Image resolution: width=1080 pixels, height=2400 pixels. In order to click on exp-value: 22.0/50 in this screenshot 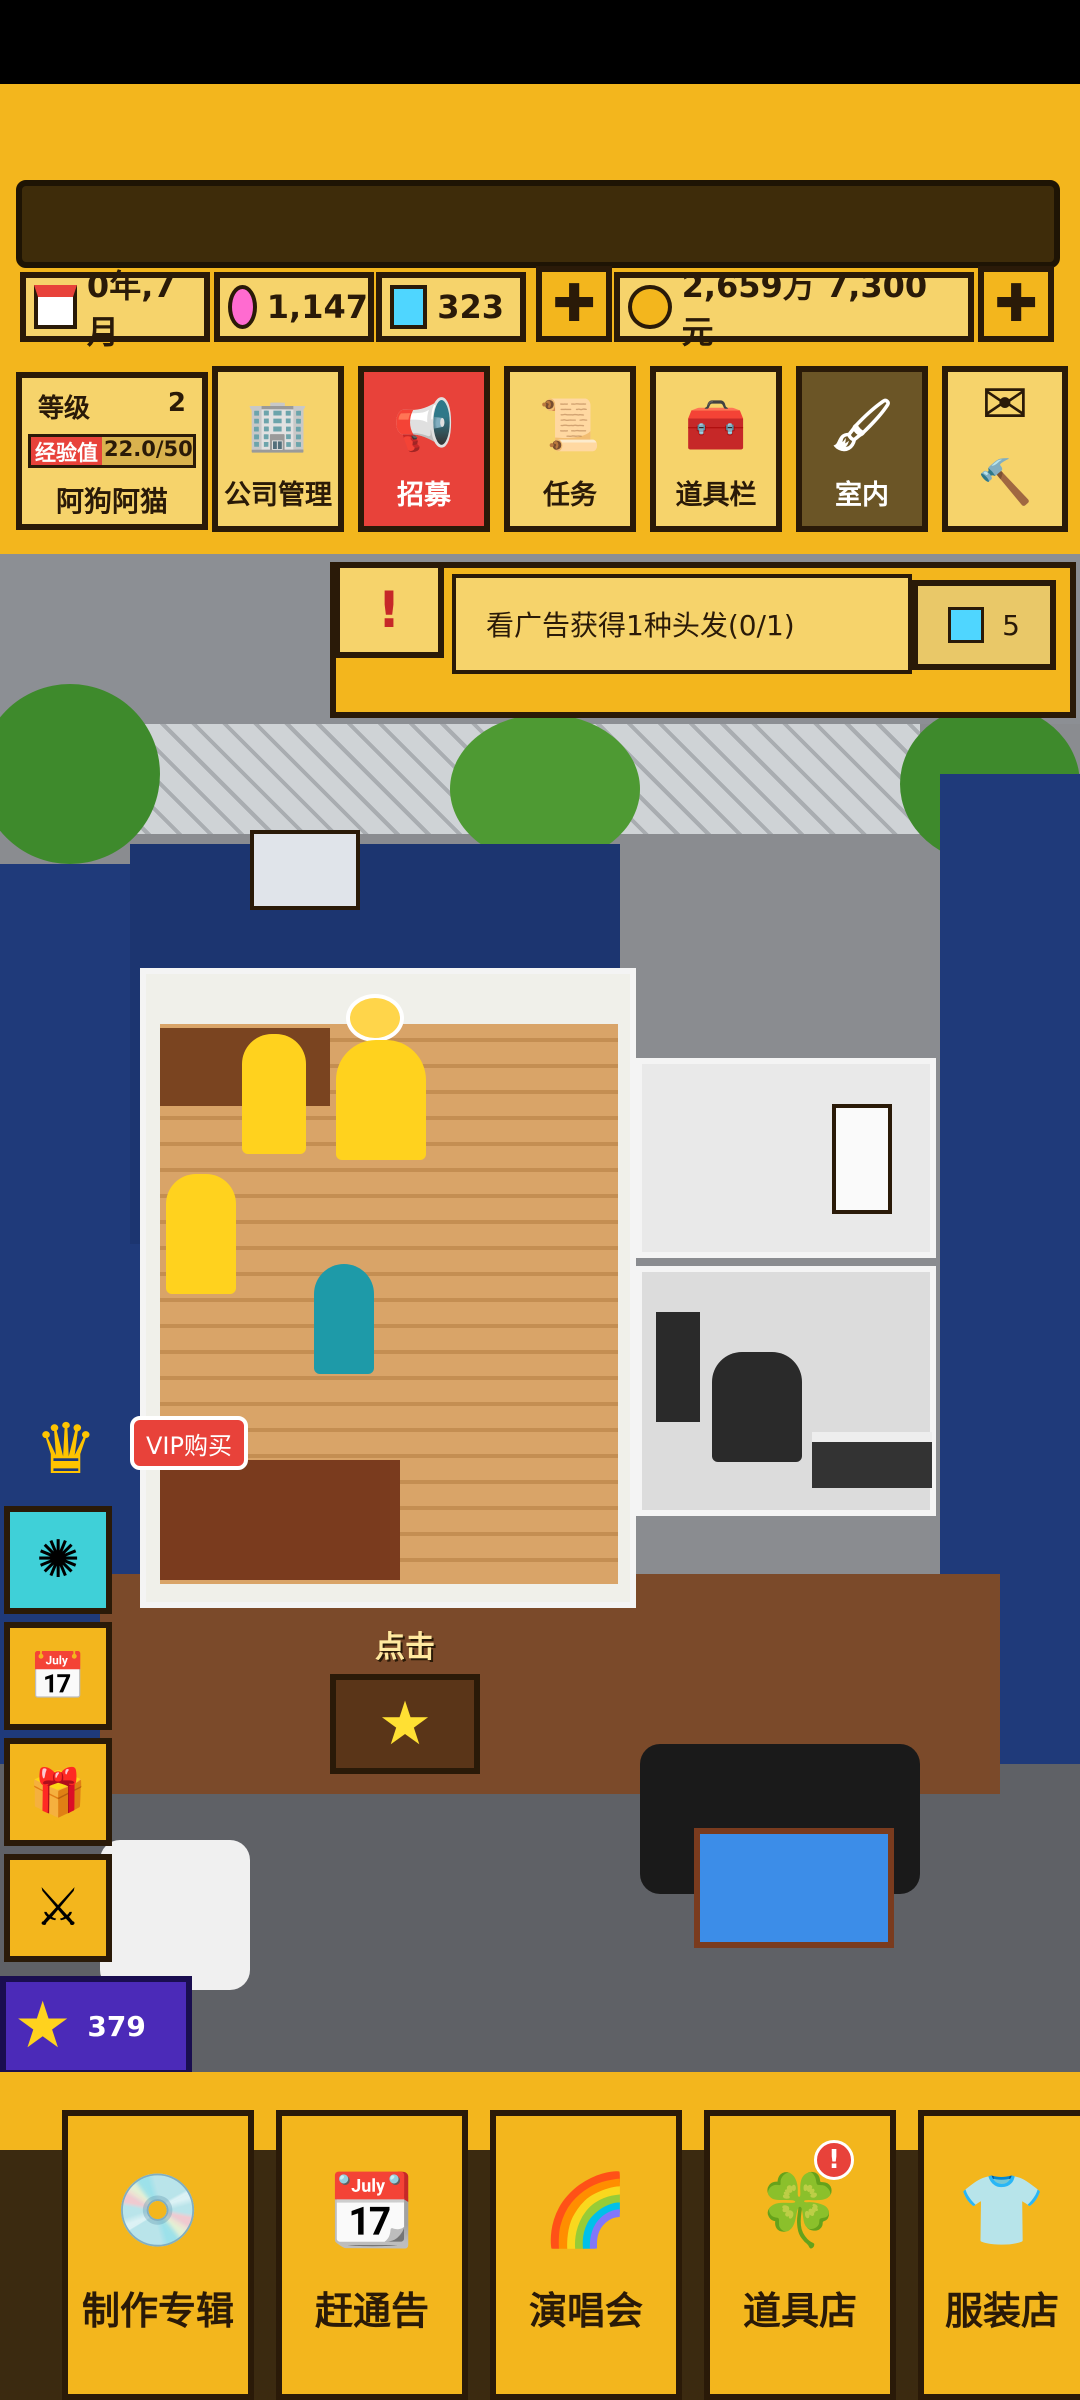, I will do `click(148, 449)`.